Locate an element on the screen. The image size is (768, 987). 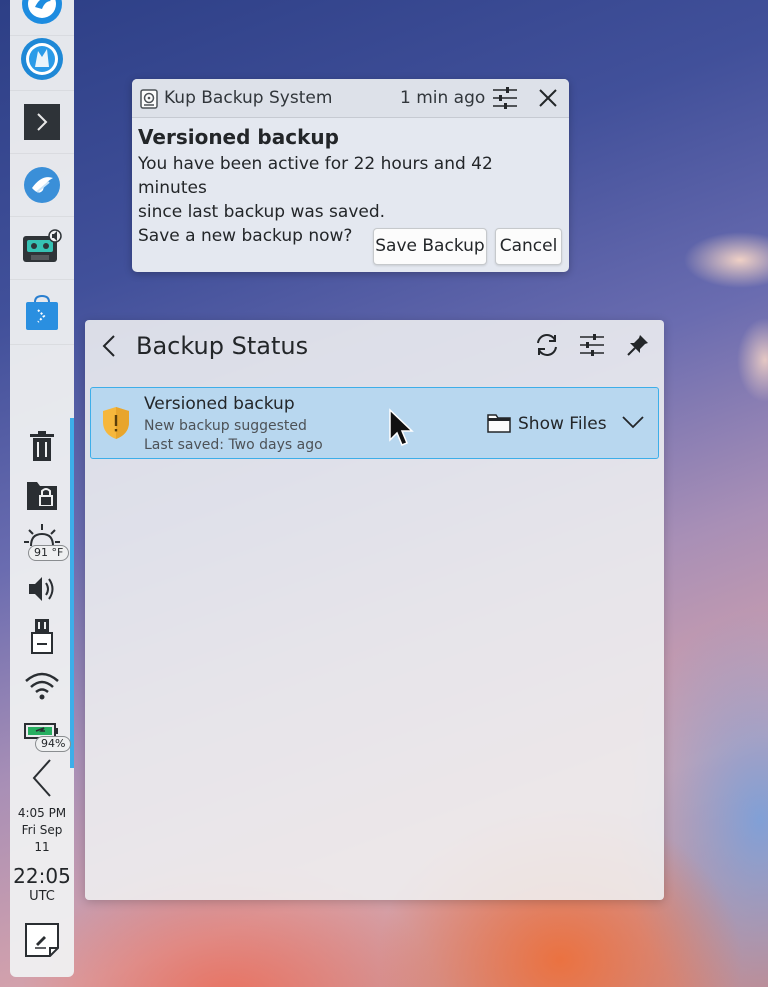
web-browser-icon is located at coordinates (42, 58).